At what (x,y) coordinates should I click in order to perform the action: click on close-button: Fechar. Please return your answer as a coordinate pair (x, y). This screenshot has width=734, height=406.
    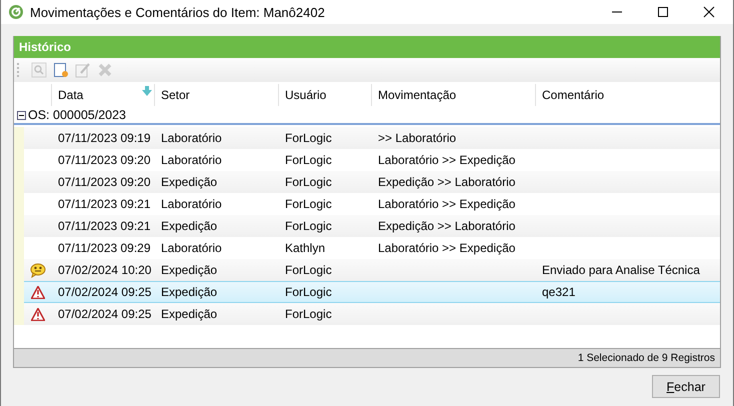
    Looking at the image, I should click on (686, 386).